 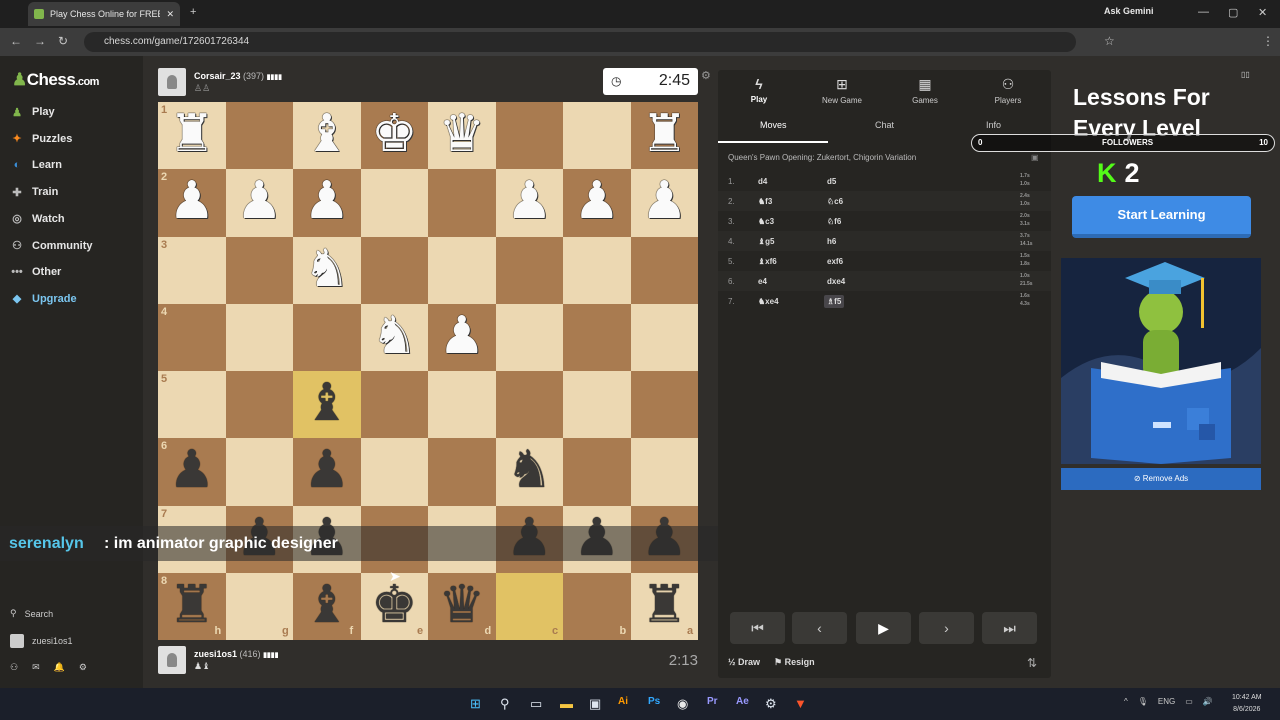 I want to click on bottom-player-name: zuesi1os1, so click(x=215, y=654).